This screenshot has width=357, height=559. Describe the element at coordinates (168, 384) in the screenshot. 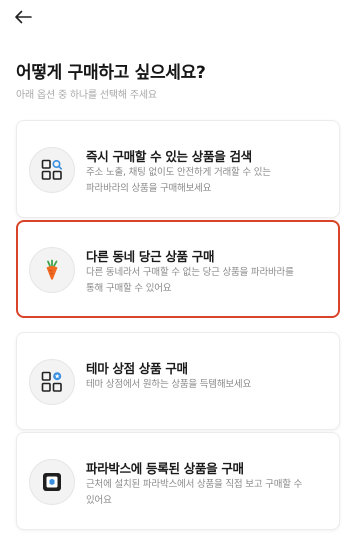

I see `option-description-line: 테마 상점에서 원하는 상품을 득템해보세요` at that location.